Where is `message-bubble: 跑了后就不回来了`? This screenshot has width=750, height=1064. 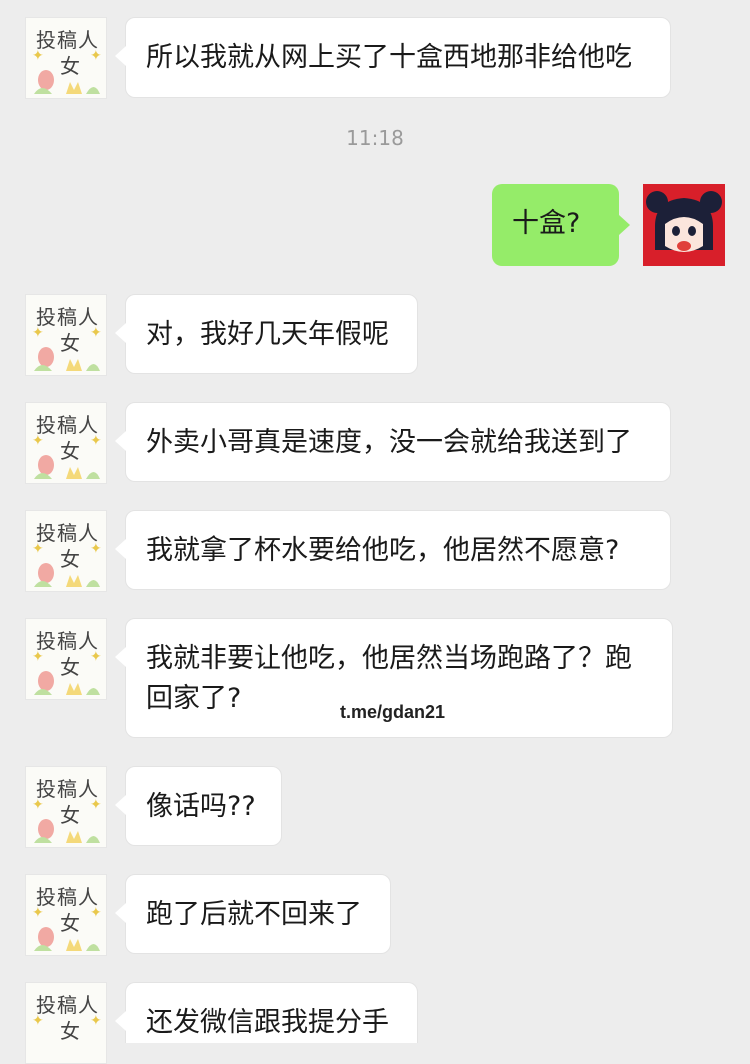 message-bubble: 跑了后就不回来了 is located at coordinates (253, 914).